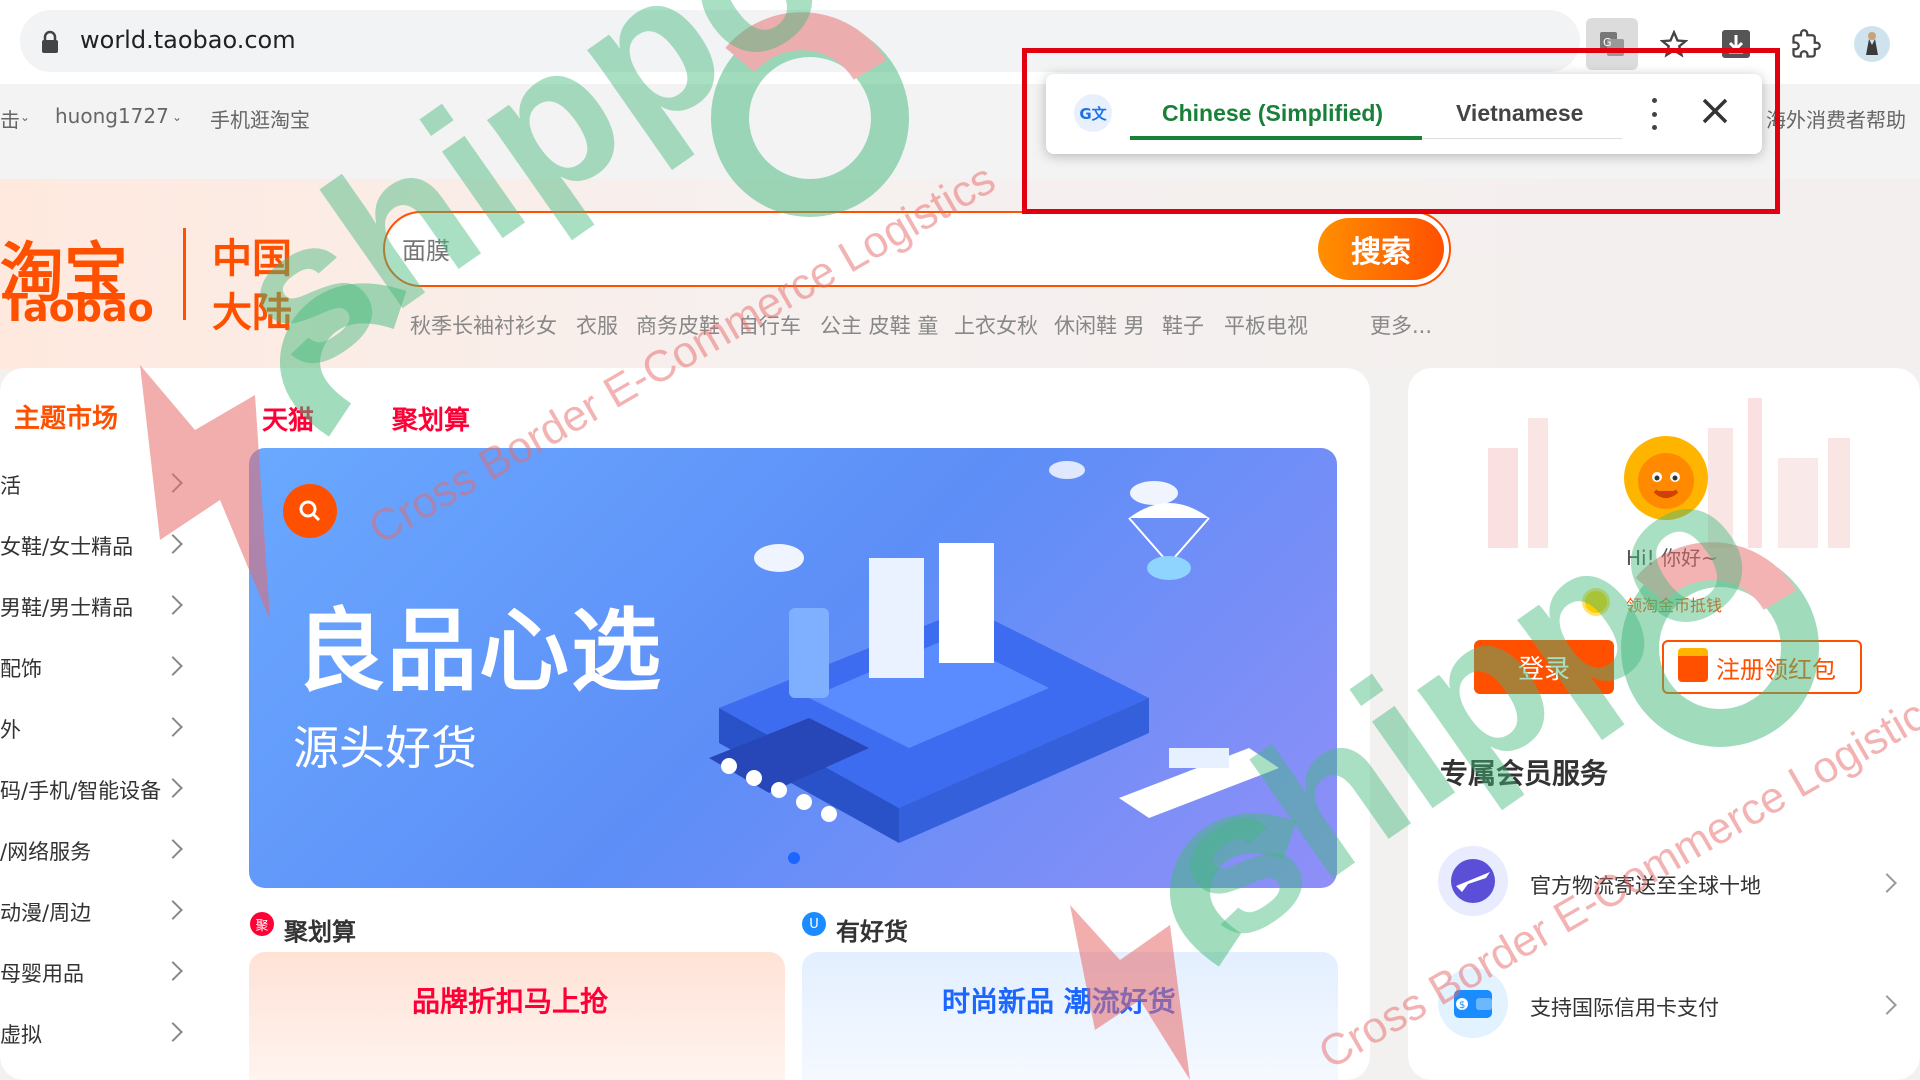 This screenshot has height=1080, width=1920. Describe the element at coordinates (852, 251) in the screenshot. I see `search-input` at that location.